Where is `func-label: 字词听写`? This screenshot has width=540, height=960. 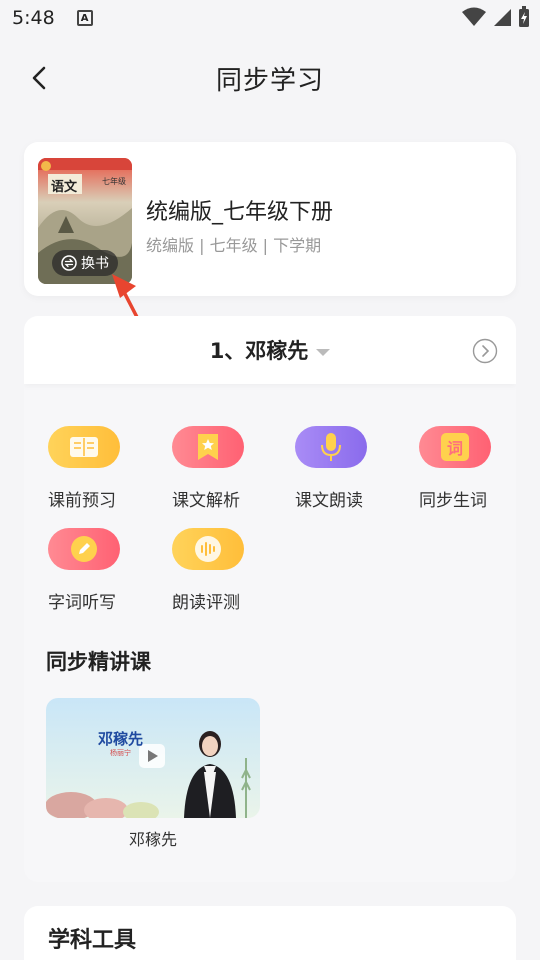
func-label: 字词听写 is located at coordinates (82, 603).